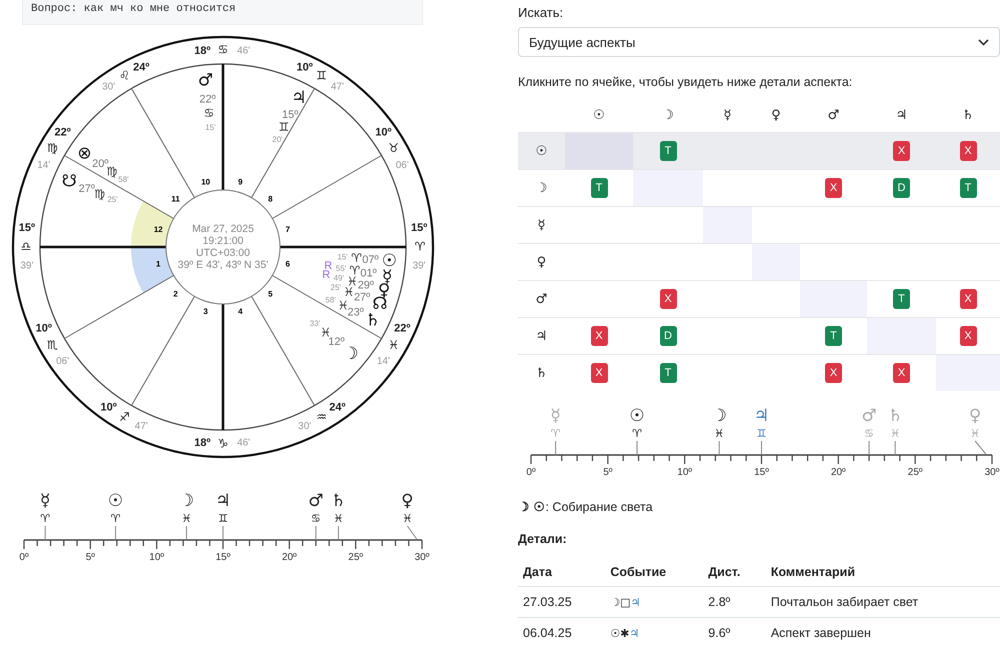  What do you see at coordinates (759, 262) in the screenshot?
I see `grid-row: ♀` at bounding box center [759, 262].